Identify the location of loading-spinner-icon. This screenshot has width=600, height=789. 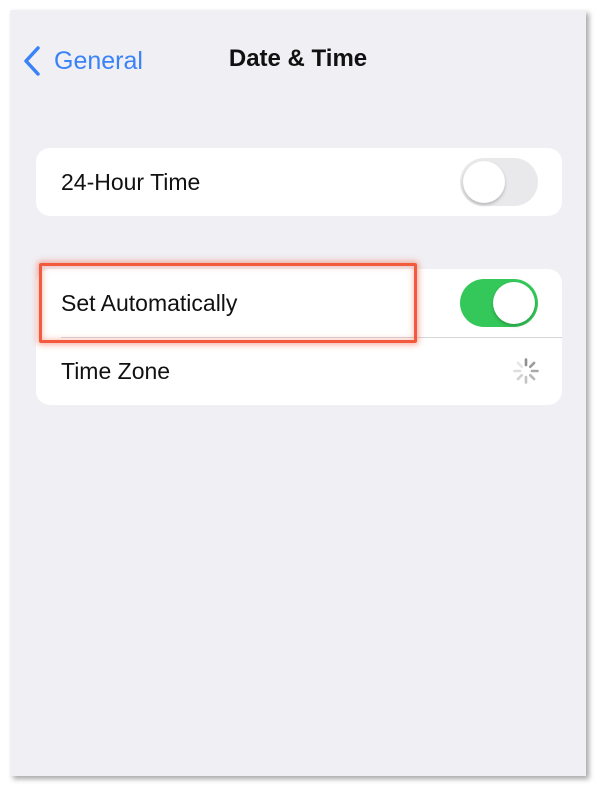
(526, 371).